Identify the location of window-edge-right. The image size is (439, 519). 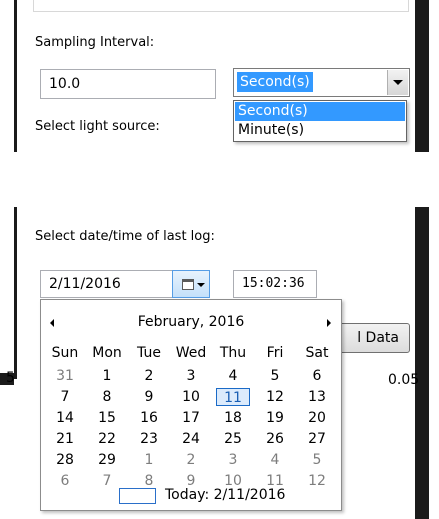
(422, 76).